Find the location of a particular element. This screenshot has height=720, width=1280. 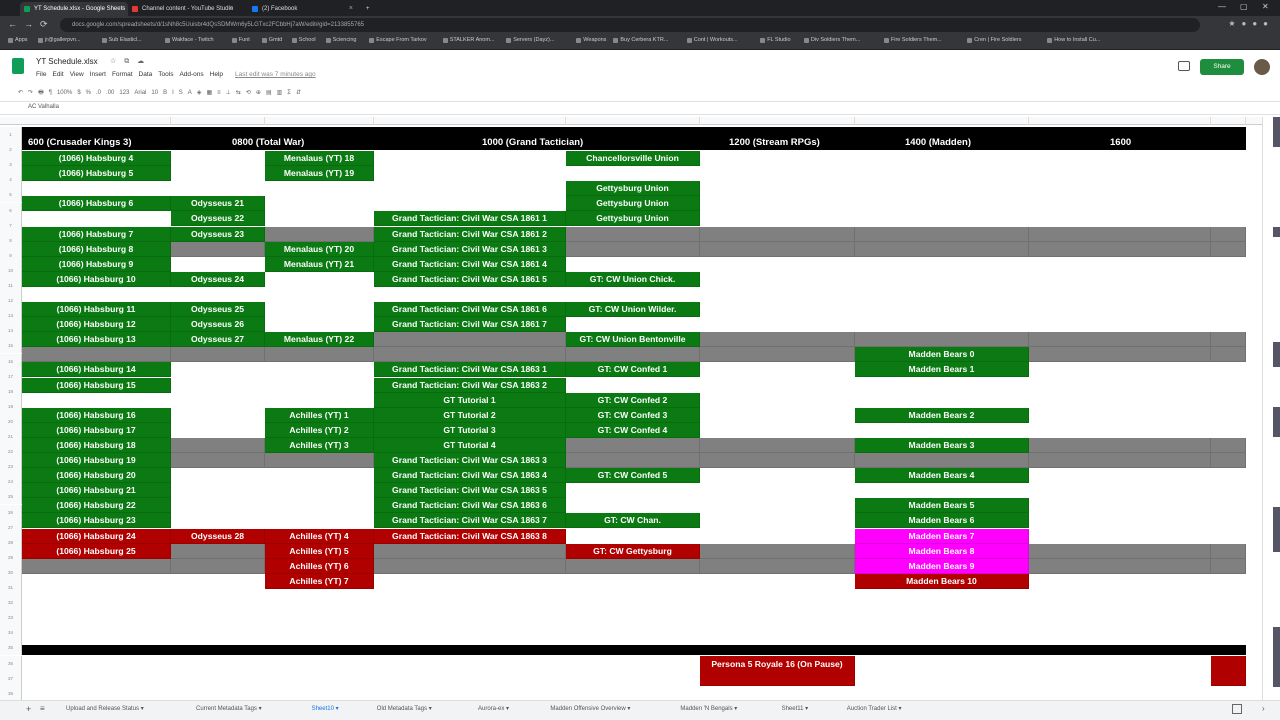

schedule-cell: (1066) Habsburg 18 is located at coordinates (96, 445).